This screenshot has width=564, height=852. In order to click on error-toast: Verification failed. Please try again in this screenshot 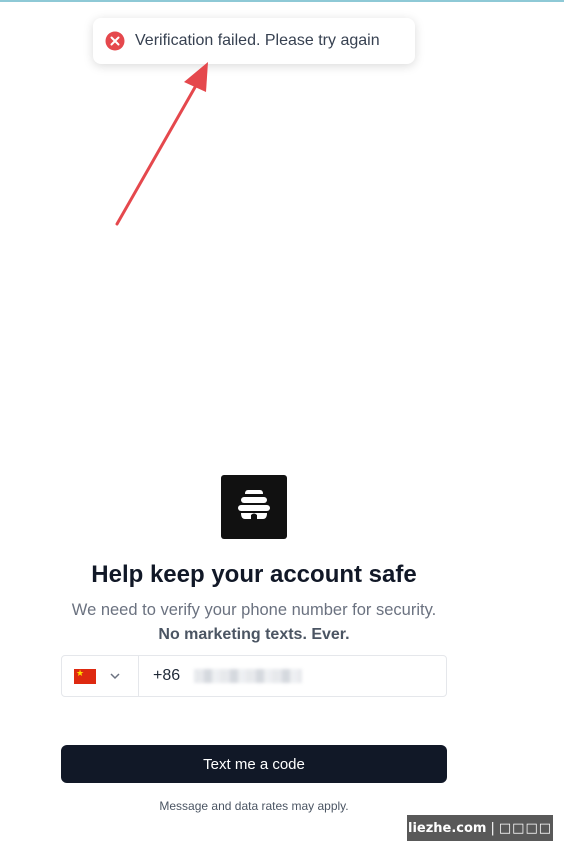, I will do `click(254, 41)`.